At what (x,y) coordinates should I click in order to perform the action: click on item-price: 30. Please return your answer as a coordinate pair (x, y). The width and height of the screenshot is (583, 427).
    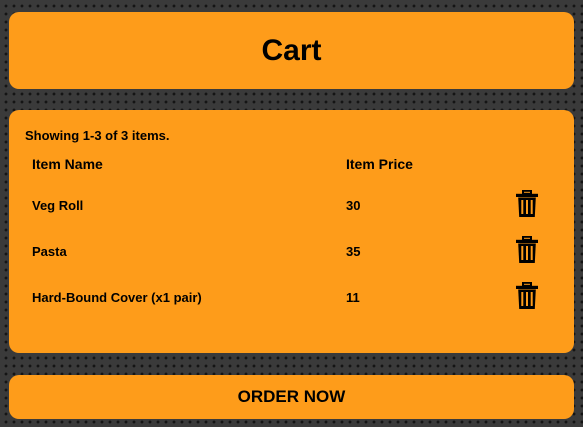
    Looking at the image, I should click on (353, 205).